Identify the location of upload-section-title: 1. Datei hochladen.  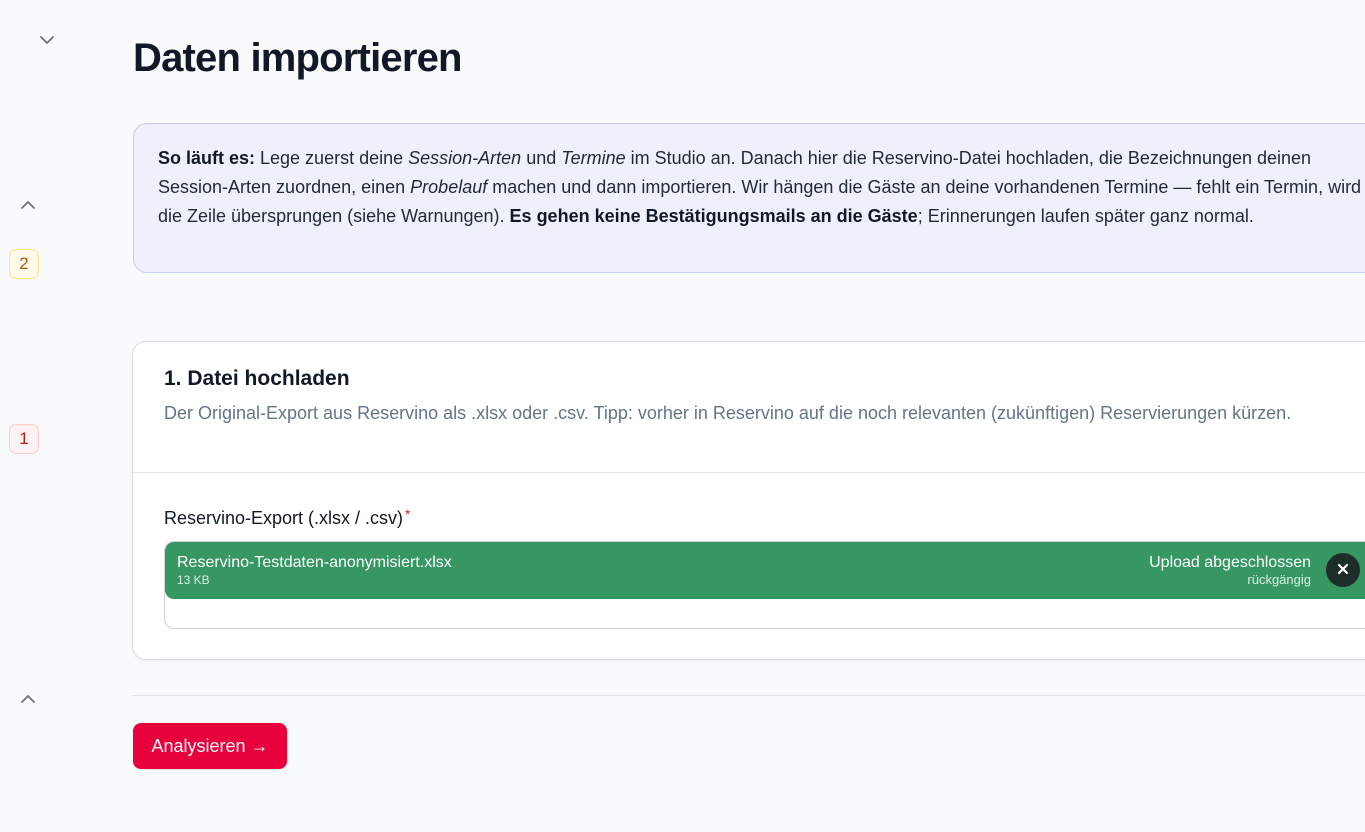
(257, 378).